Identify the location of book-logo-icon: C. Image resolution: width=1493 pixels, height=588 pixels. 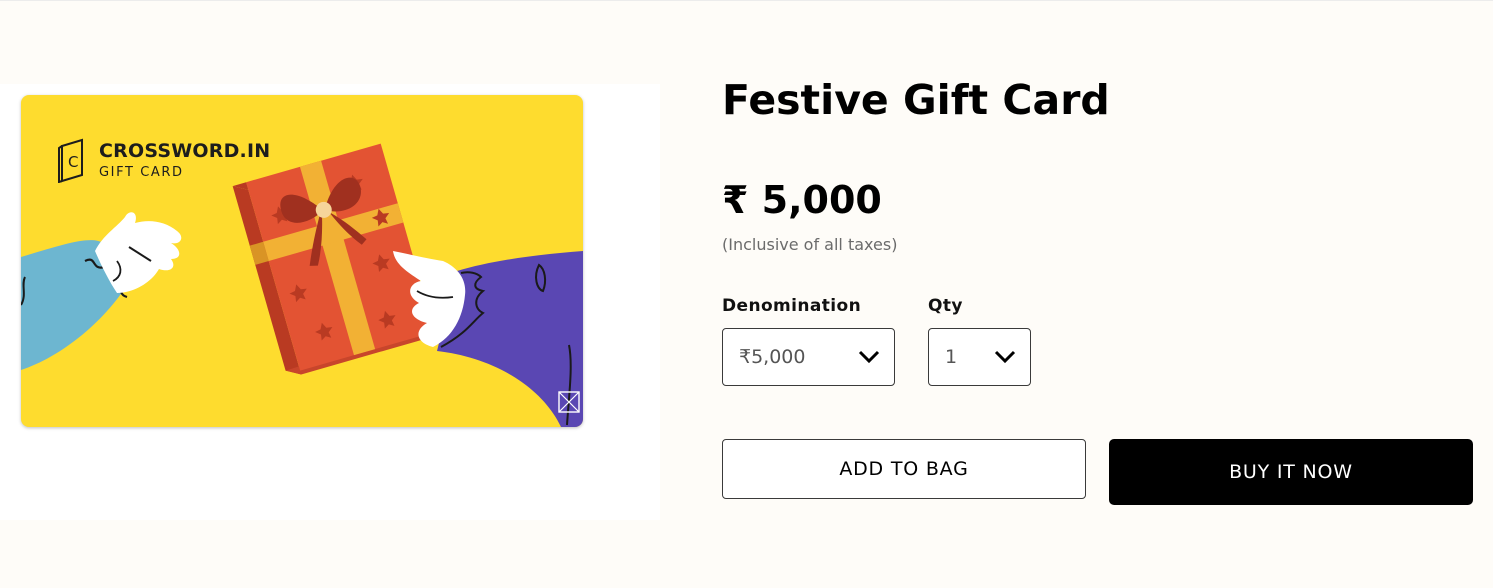
(70, 160).